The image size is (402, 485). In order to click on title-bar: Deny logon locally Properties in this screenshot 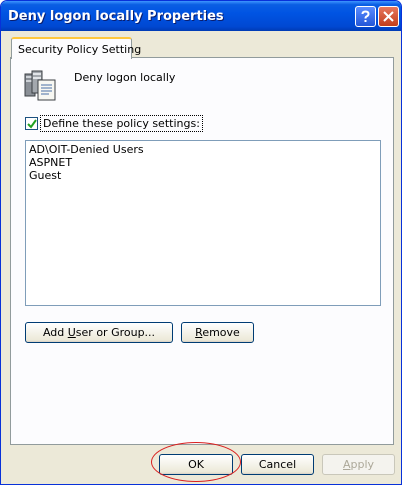, I will do `click(201, 16)`.